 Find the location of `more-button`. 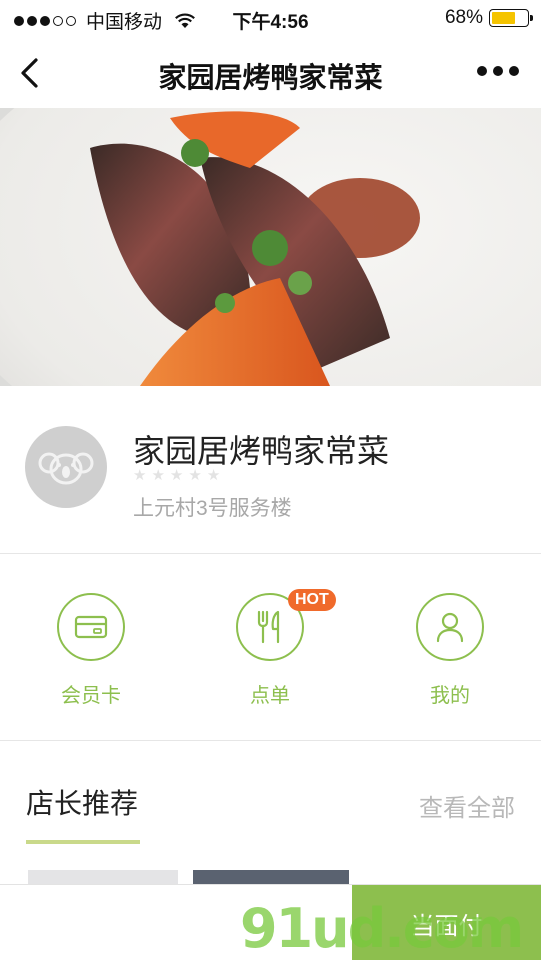

more-button is located at coordinates (498, 71).